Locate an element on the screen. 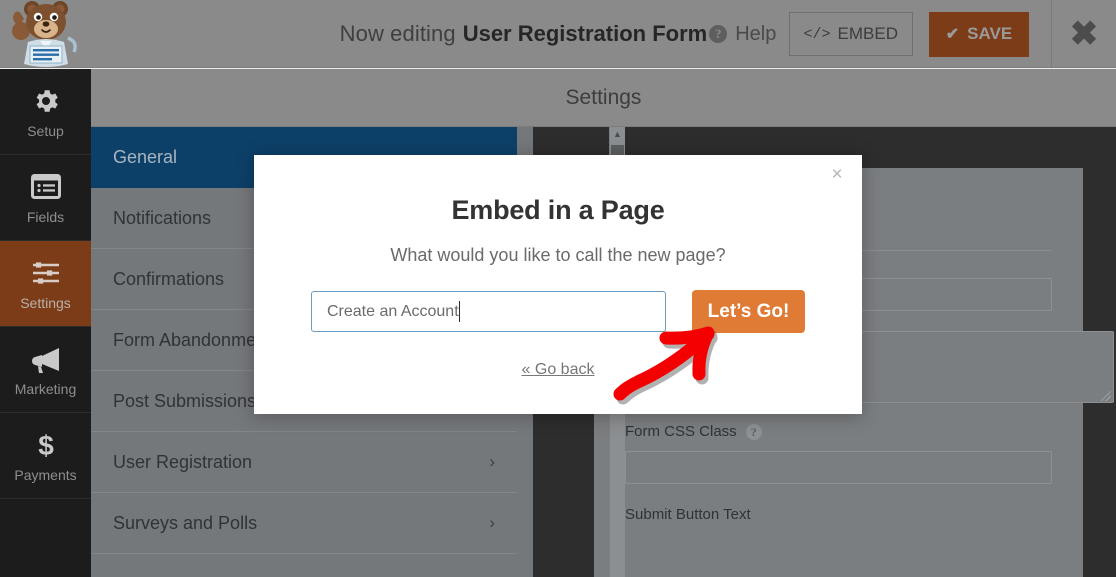 The image size is (1116, 577). save-button-label: SAVE is located at coordinates (990, 33).